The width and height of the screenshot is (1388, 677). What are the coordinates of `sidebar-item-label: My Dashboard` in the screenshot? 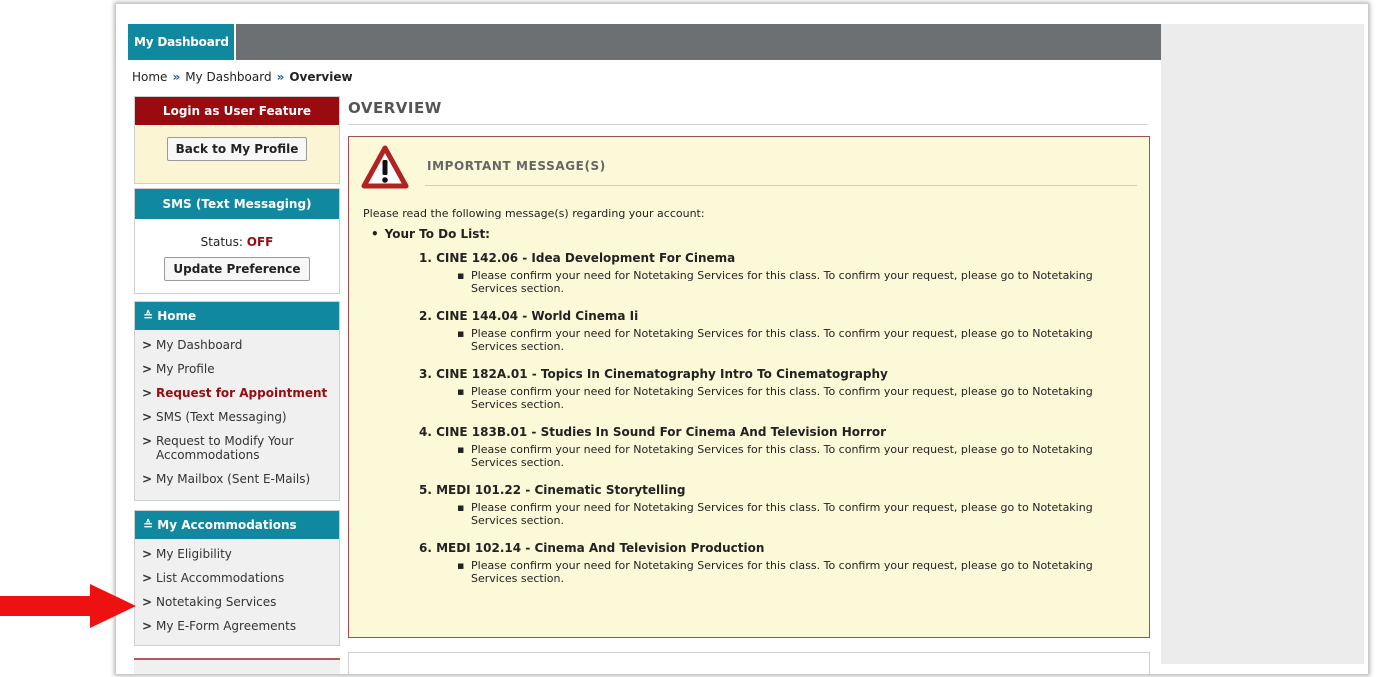 It's located at (199, 345).